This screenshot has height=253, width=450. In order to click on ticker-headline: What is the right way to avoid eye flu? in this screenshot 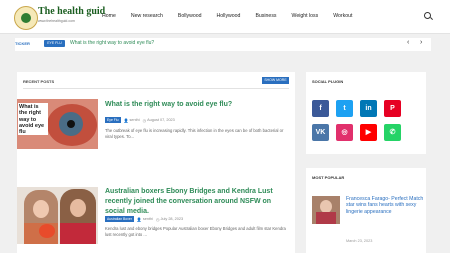, I will do `click(112, 43)`.